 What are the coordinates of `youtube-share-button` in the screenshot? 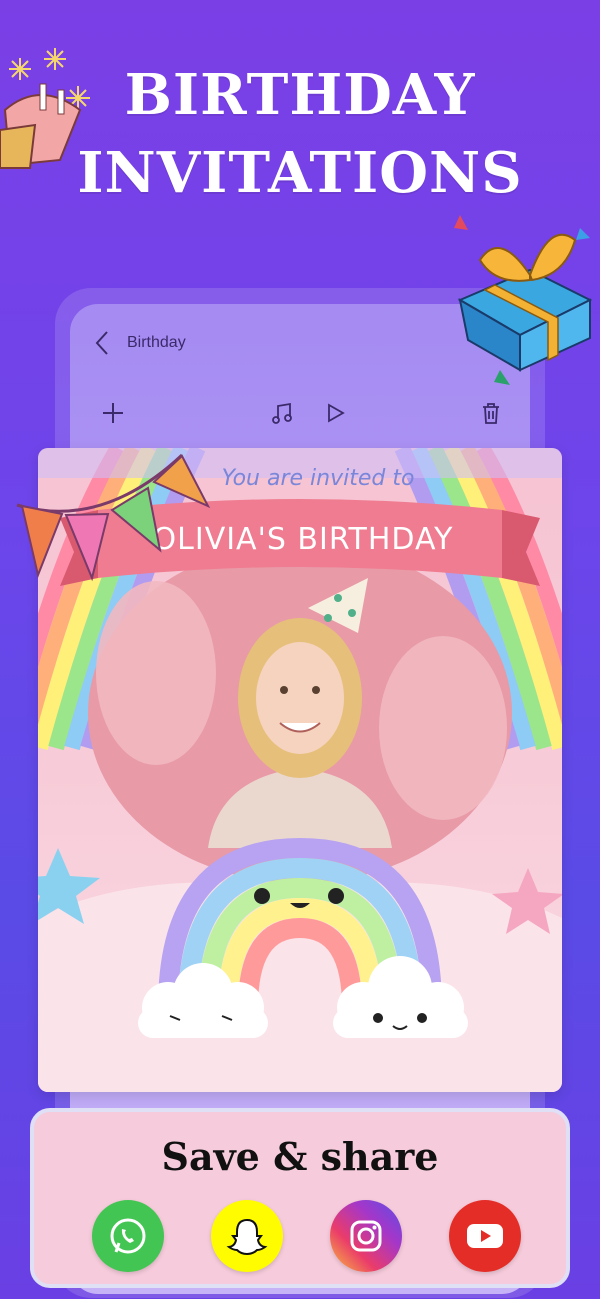 It's located at (485, 1236).